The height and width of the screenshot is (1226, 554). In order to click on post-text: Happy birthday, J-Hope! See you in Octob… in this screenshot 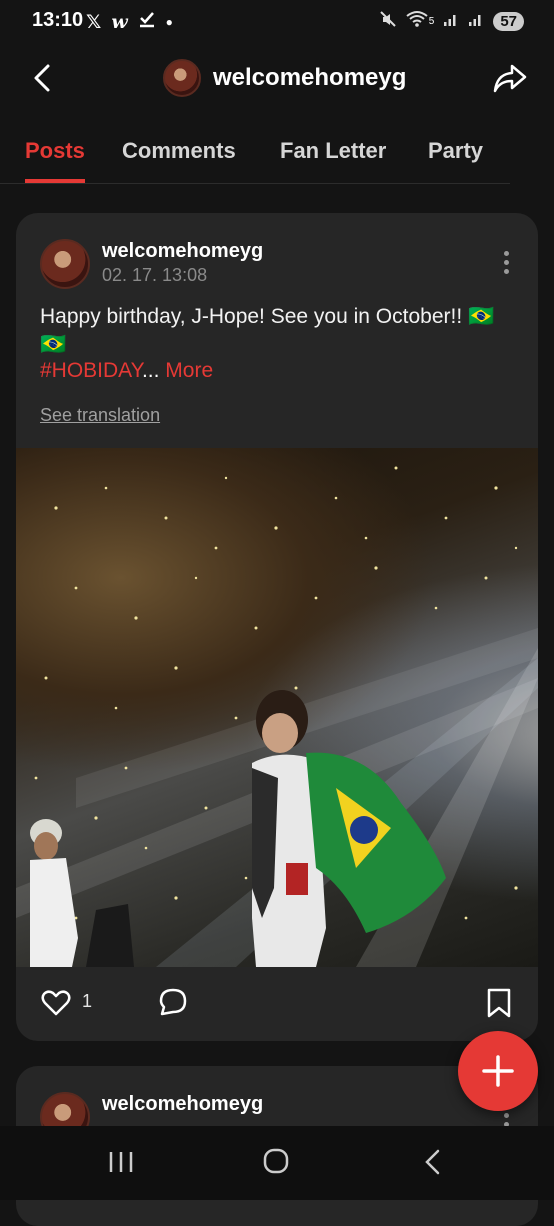, I will do `click(267, 330)`.